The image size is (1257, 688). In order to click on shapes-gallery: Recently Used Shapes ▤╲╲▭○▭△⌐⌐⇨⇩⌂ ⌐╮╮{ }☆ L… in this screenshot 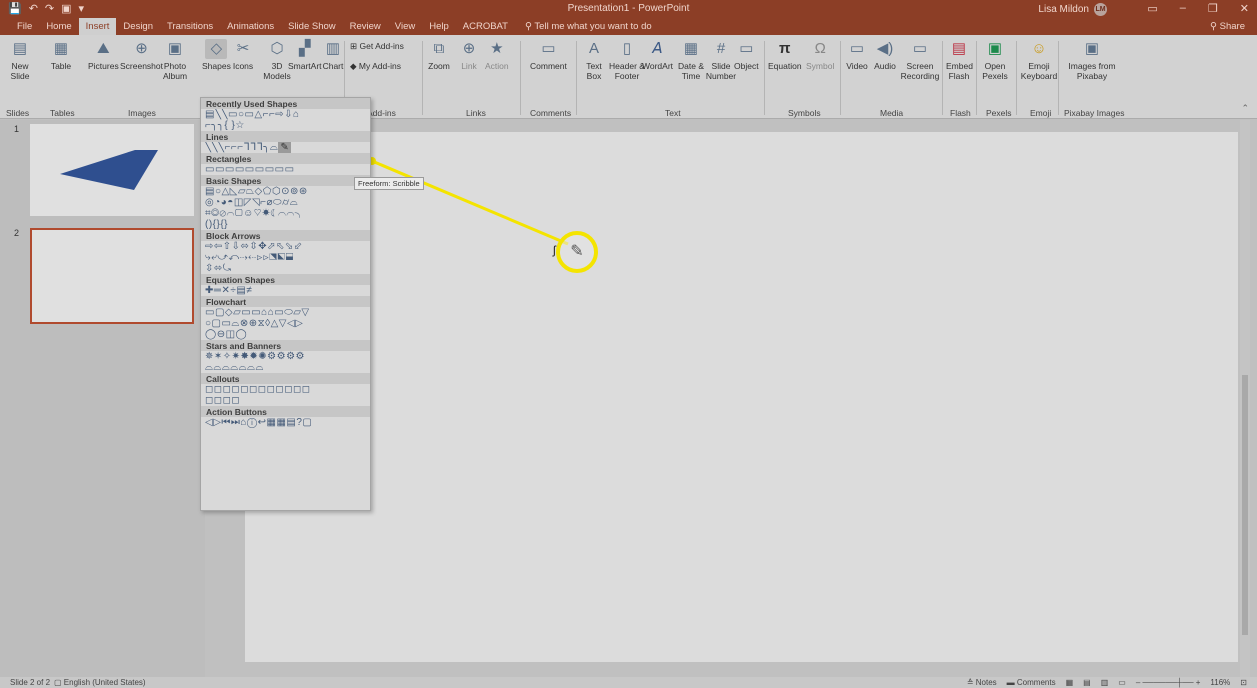, I will do `click(285, 304)`.